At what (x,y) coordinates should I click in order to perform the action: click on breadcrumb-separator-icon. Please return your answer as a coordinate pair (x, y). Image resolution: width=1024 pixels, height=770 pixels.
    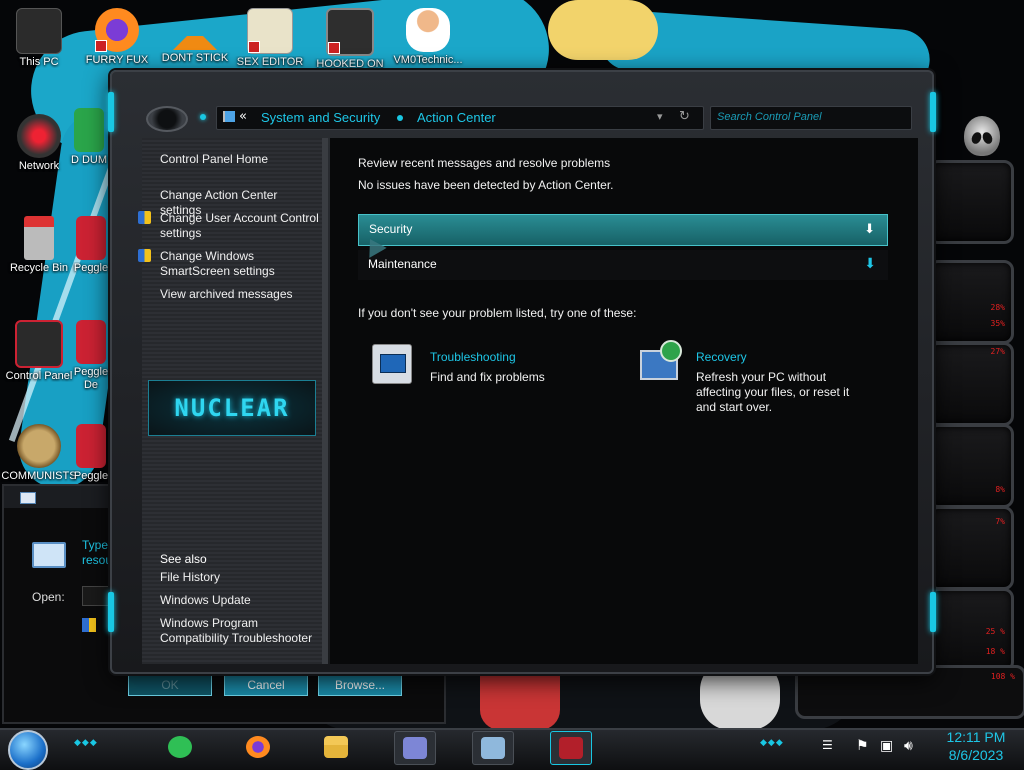
    Looking at the image, I should click on (400, 118).